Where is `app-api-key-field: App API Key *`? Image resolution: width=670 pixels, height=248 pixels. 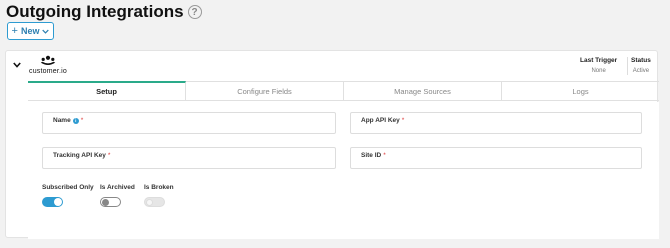 app-api-key-field: App API Key * is located at coordinates (496, 123).